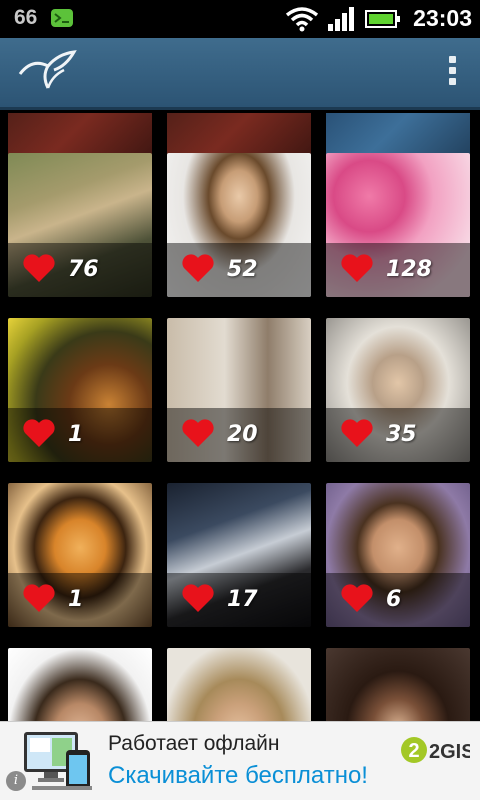 This screenshot has width=480, height=800. Describe the element at coordinates (240, 74) in the screenshot. I see `action-bar` at that location.